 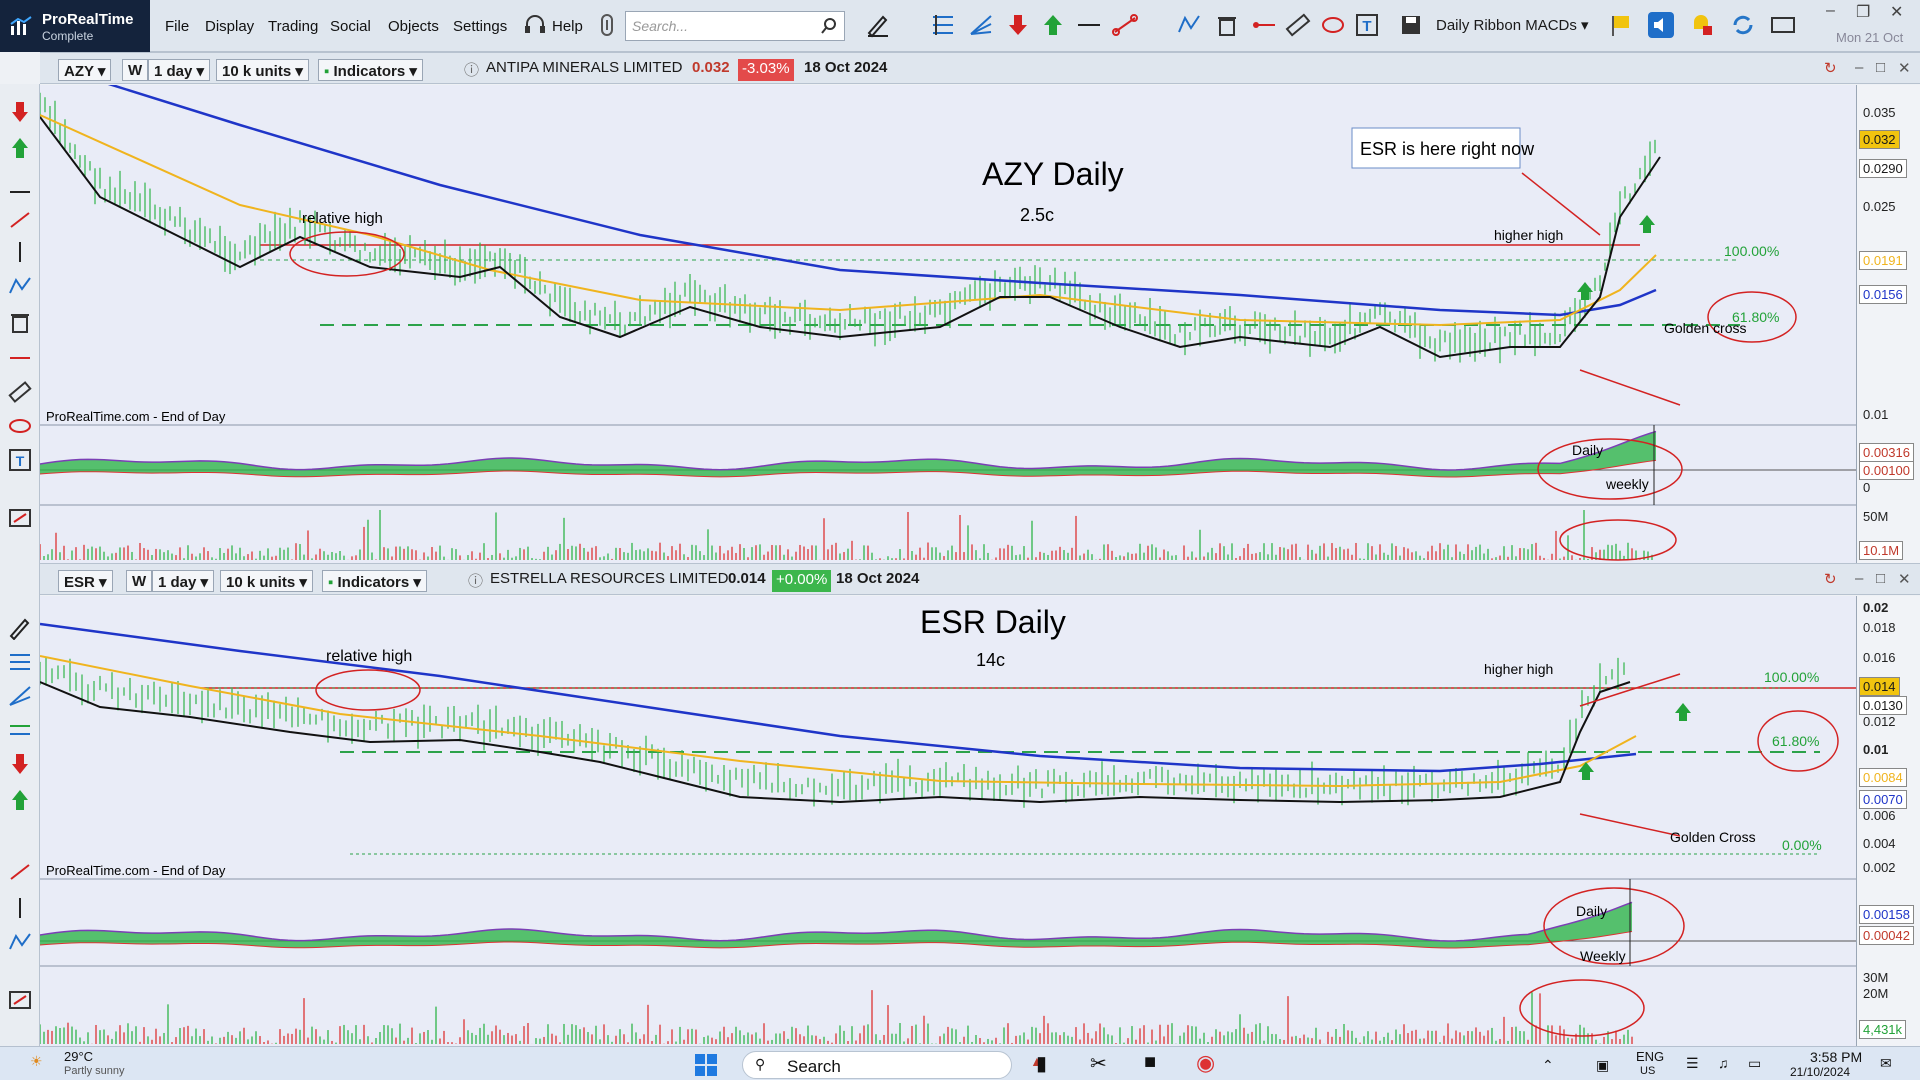 I want to click on taskbar-search-box: ⚲ Search, so click(x=877, y=1065).